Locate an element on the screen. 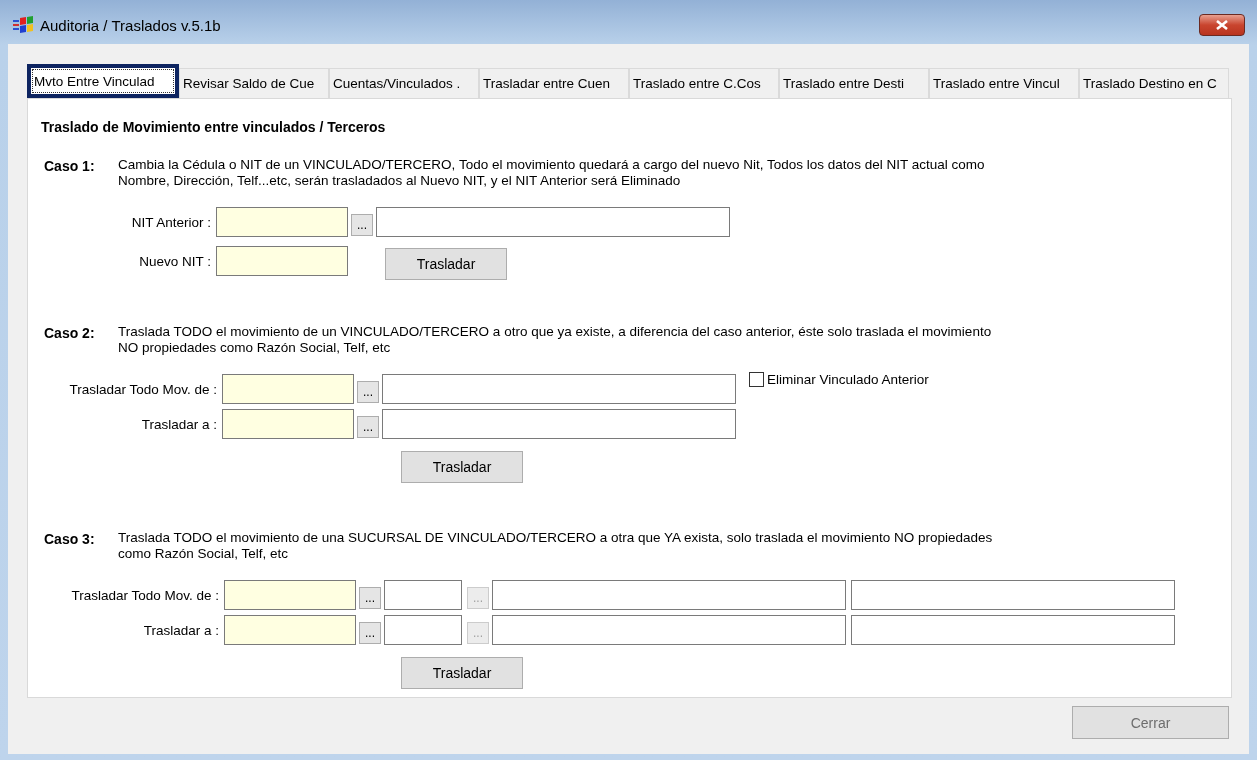 This screenshot has height=760, width=1257. checkbox is located at coordinates (756, 379).